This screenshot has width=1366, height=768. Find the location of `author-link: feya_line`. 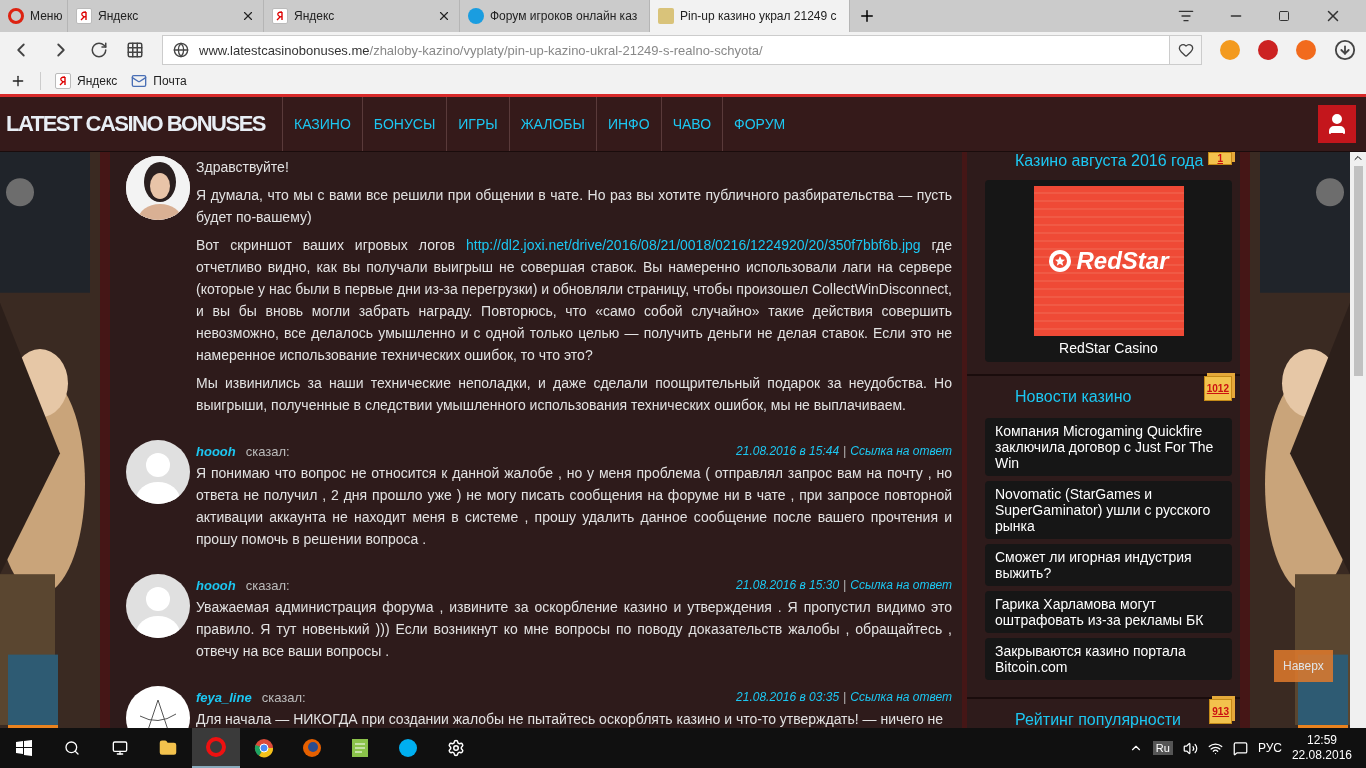

author-link: feya_line is located at coordinates (224, 697).